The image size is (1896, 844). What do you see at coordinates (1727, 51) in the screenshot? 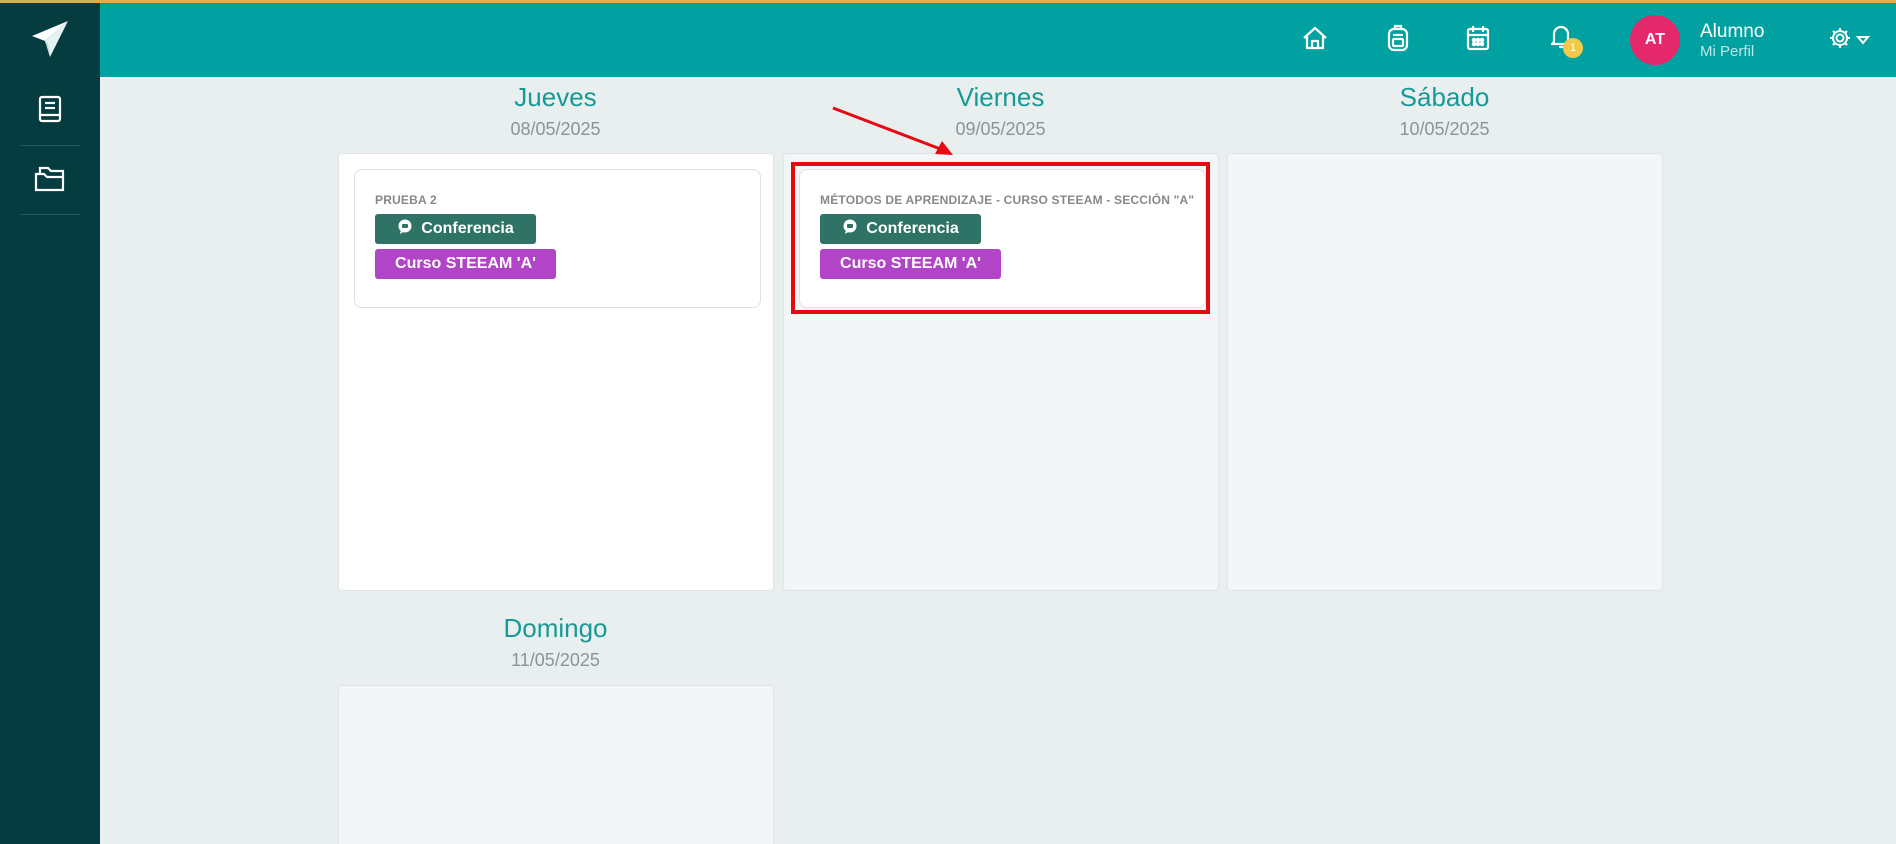
I see `profile-link: Mi Perfil` at bounding box center [1727, 51].